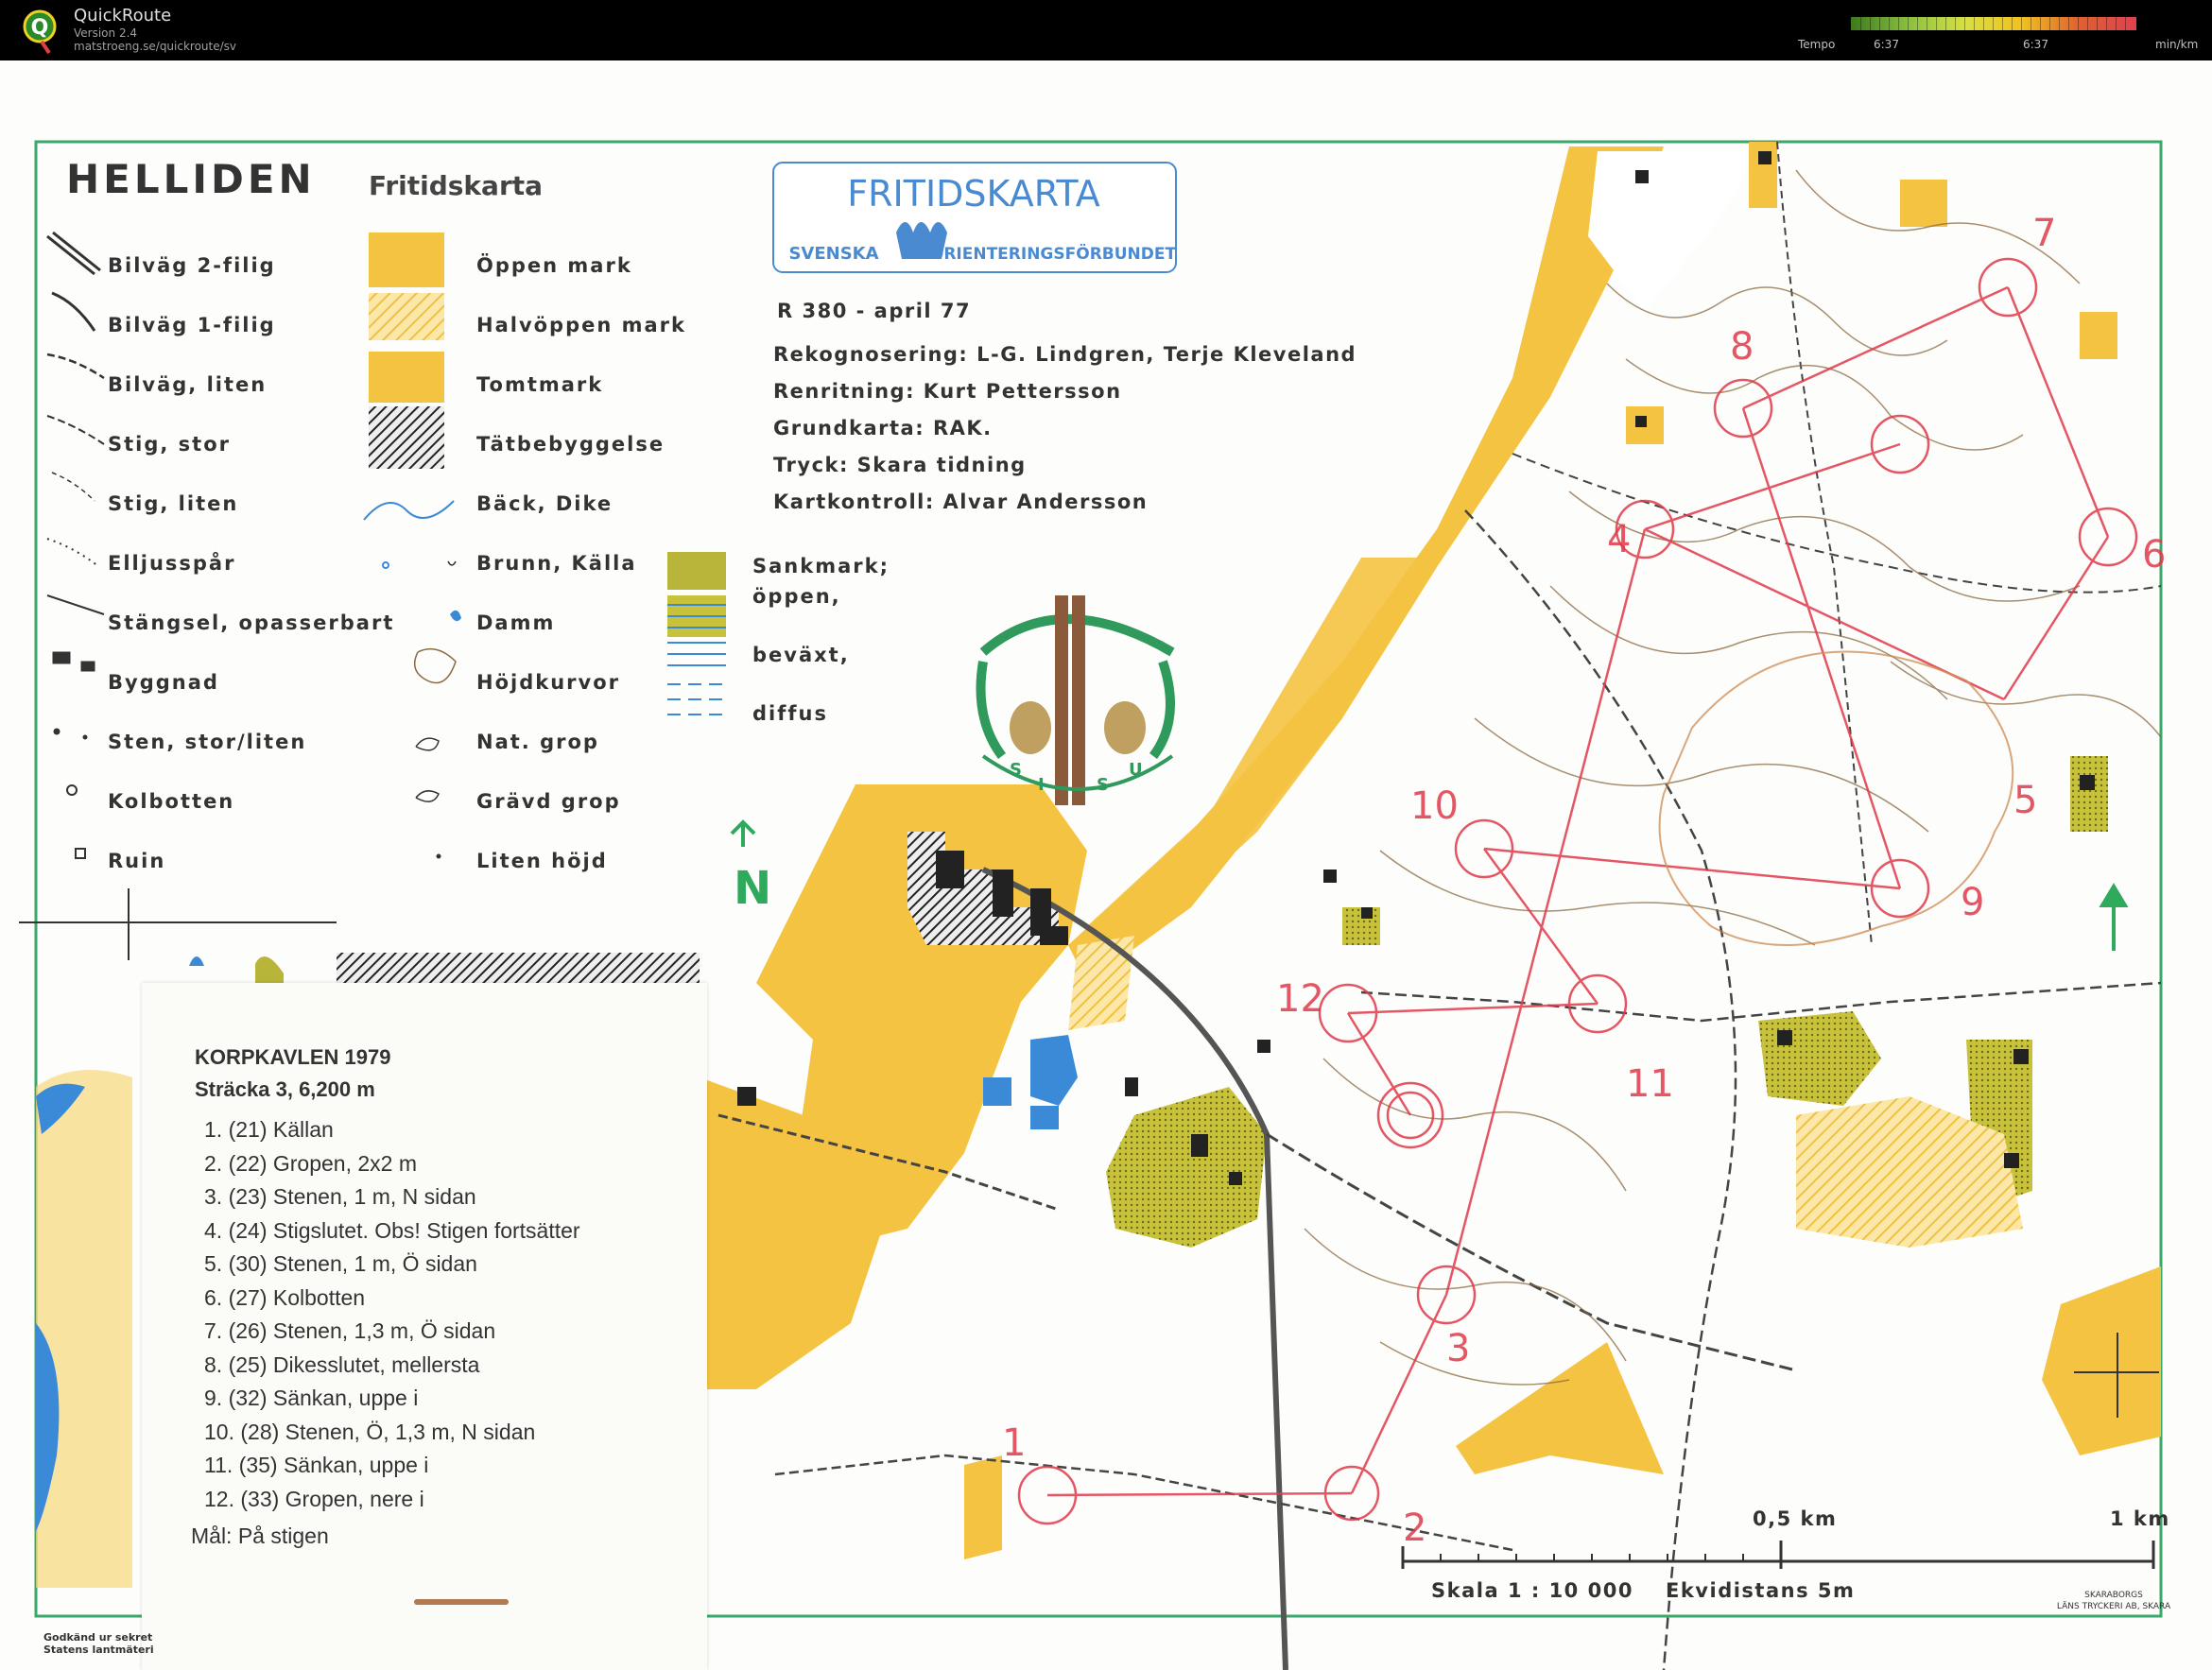 Image resolution: width=2212 pixels, height=1670 pixels. What do you see at coordinates (456, 186) in the screenshot?
I see `map-subtitle: Fritidskarta` at bounding box center [456, 186].